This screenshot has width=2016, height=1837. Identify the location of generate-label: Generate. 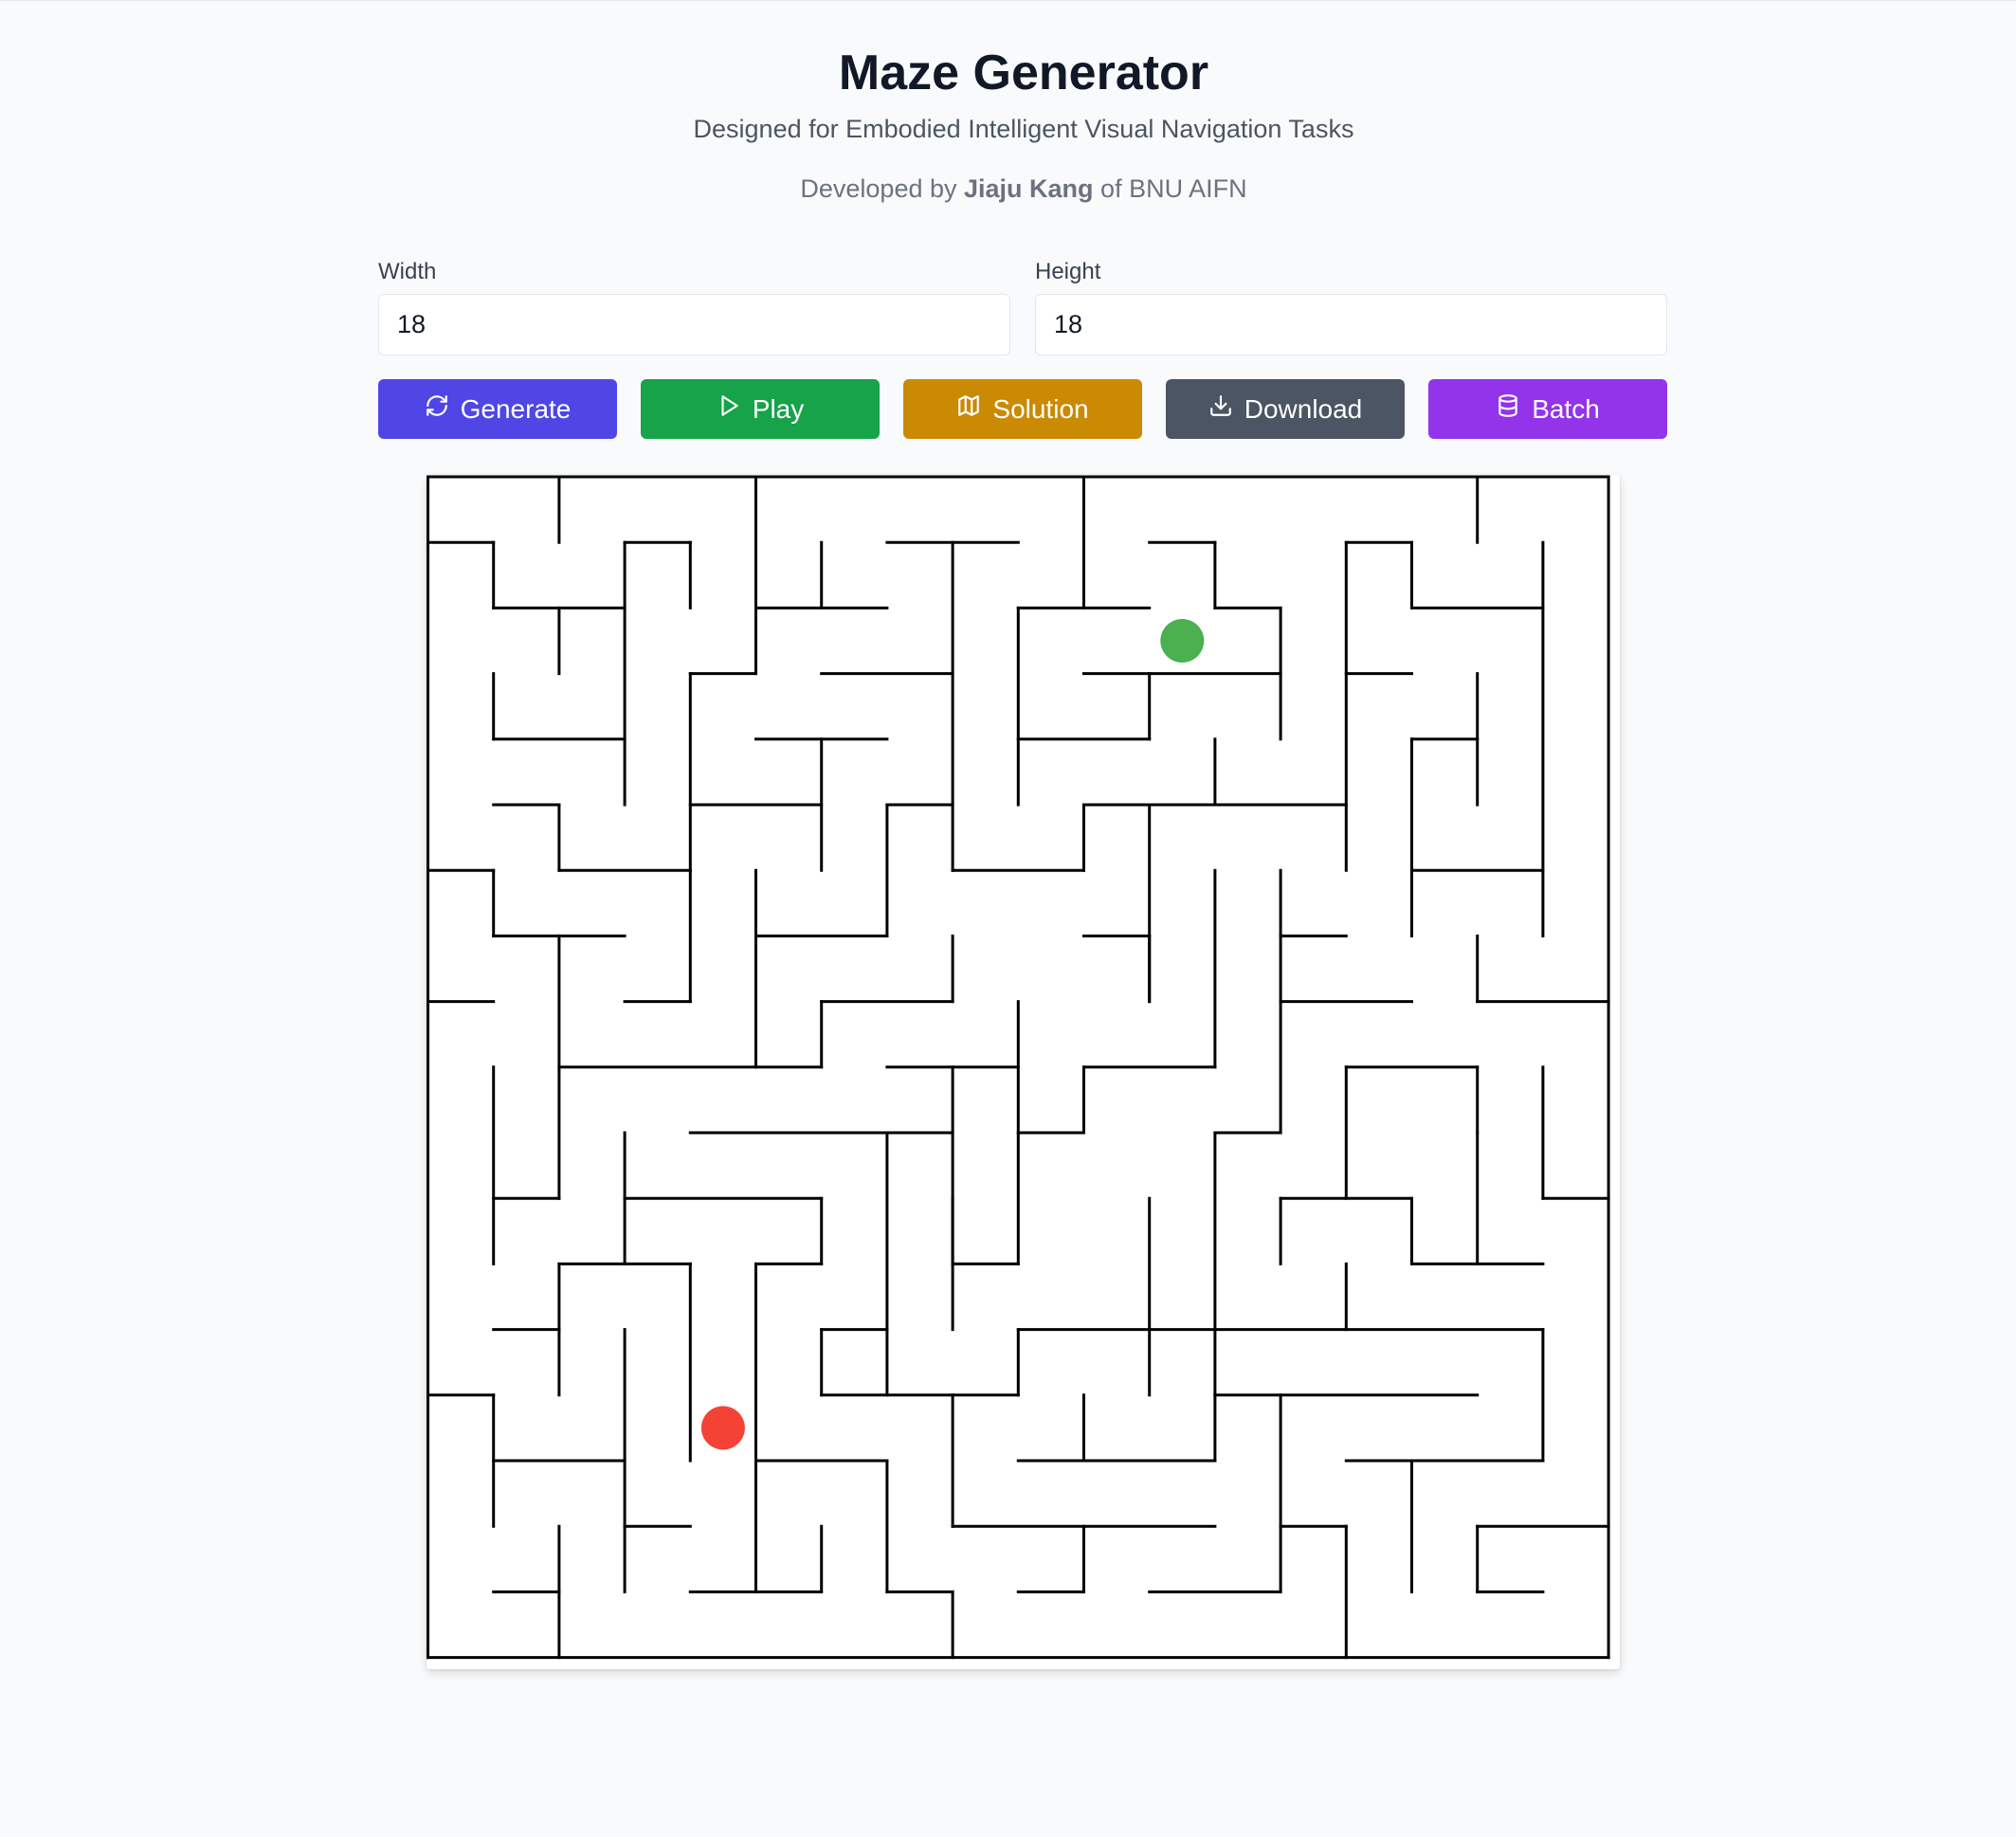
(516, 409).